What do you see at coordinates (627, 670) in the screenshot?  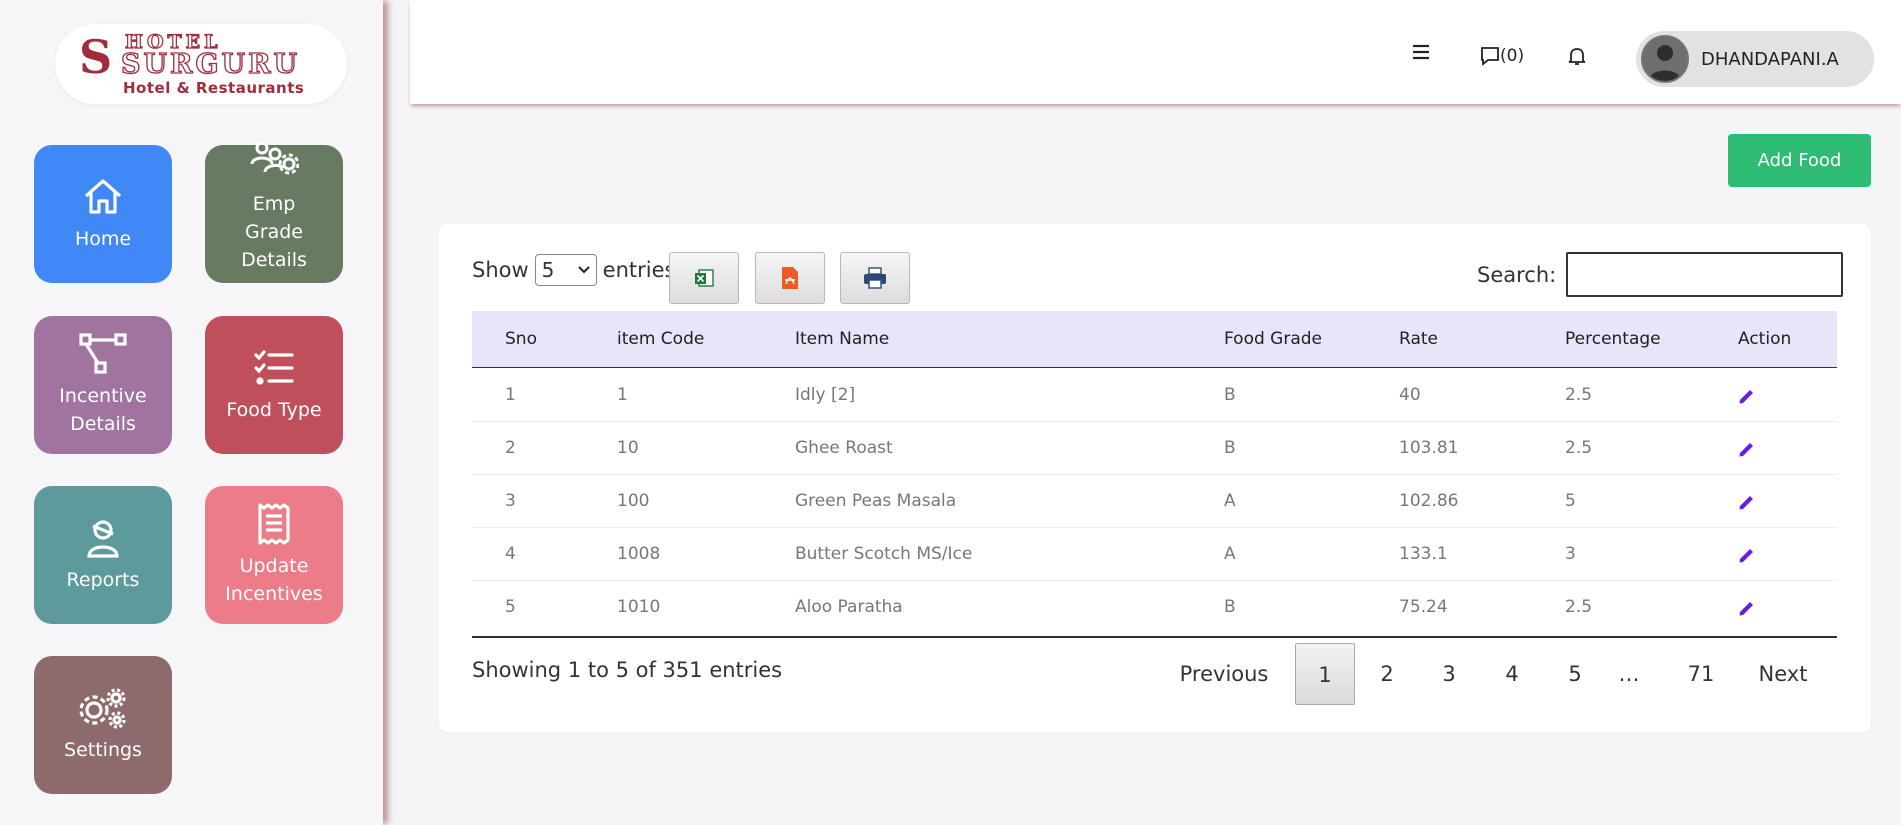 I see `table-info: Showing 1 to 5 of 351 entries` at bounding box center [627, 670].